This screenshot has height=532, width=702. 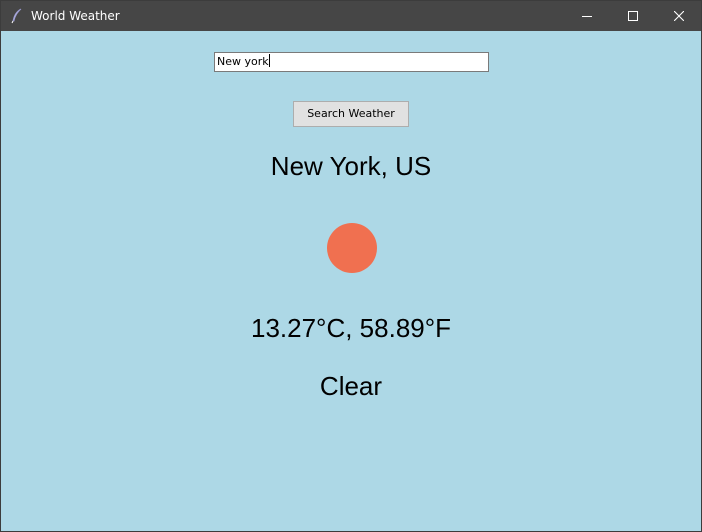 What do you see at coordinates (269, 60) in the screenshot?
I see `text-caret` at bounding box center [269, 60].